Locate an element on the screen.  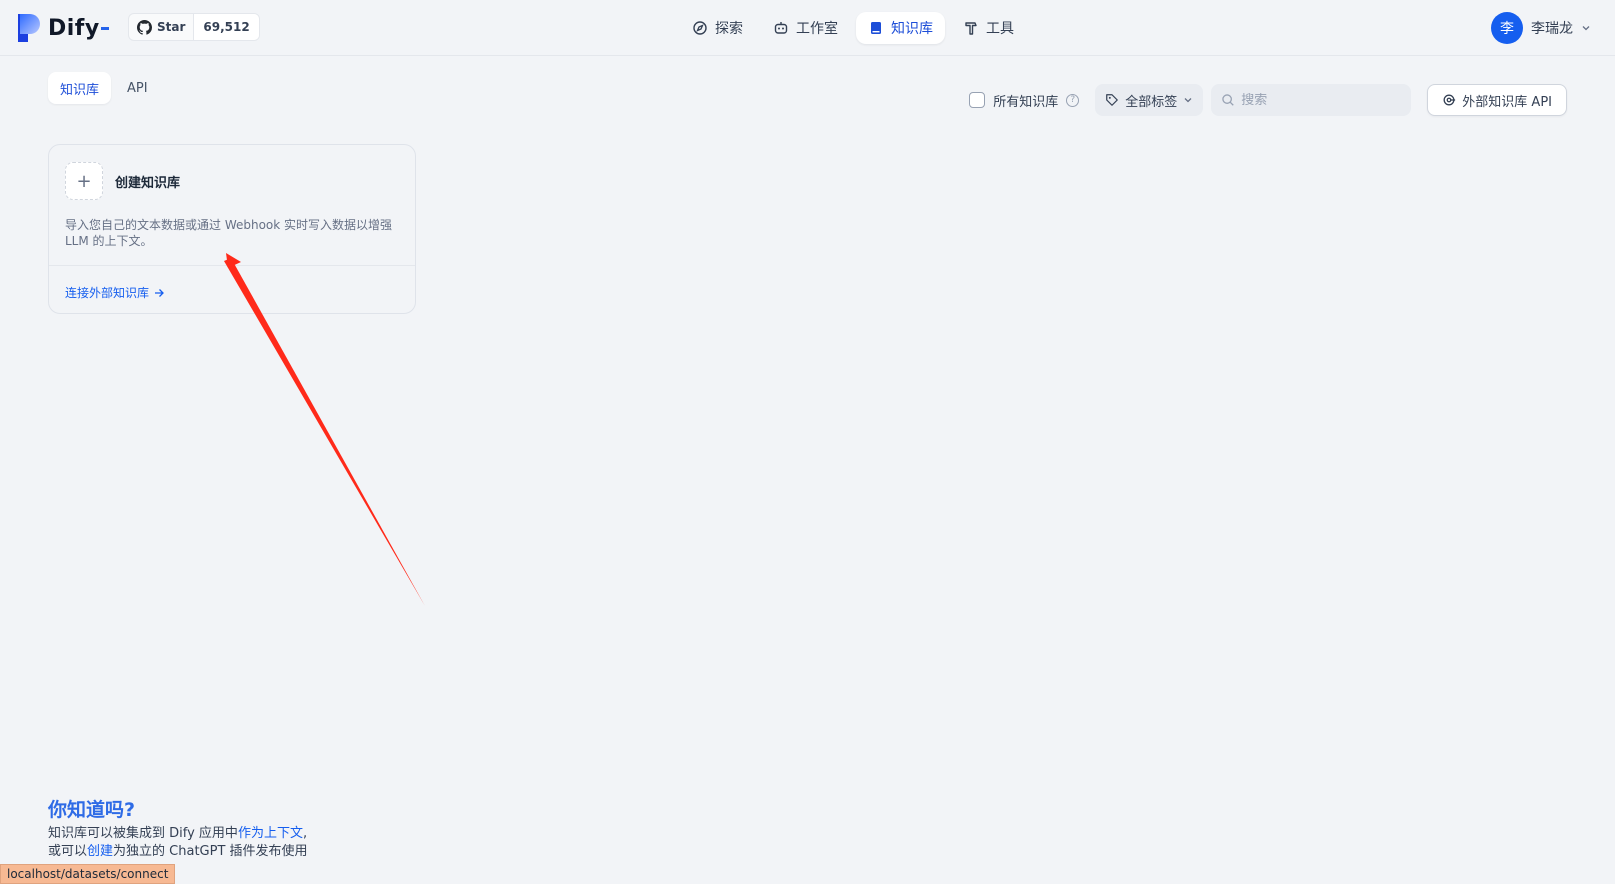
dify-logo-icon is located at coordinates (29, 28).